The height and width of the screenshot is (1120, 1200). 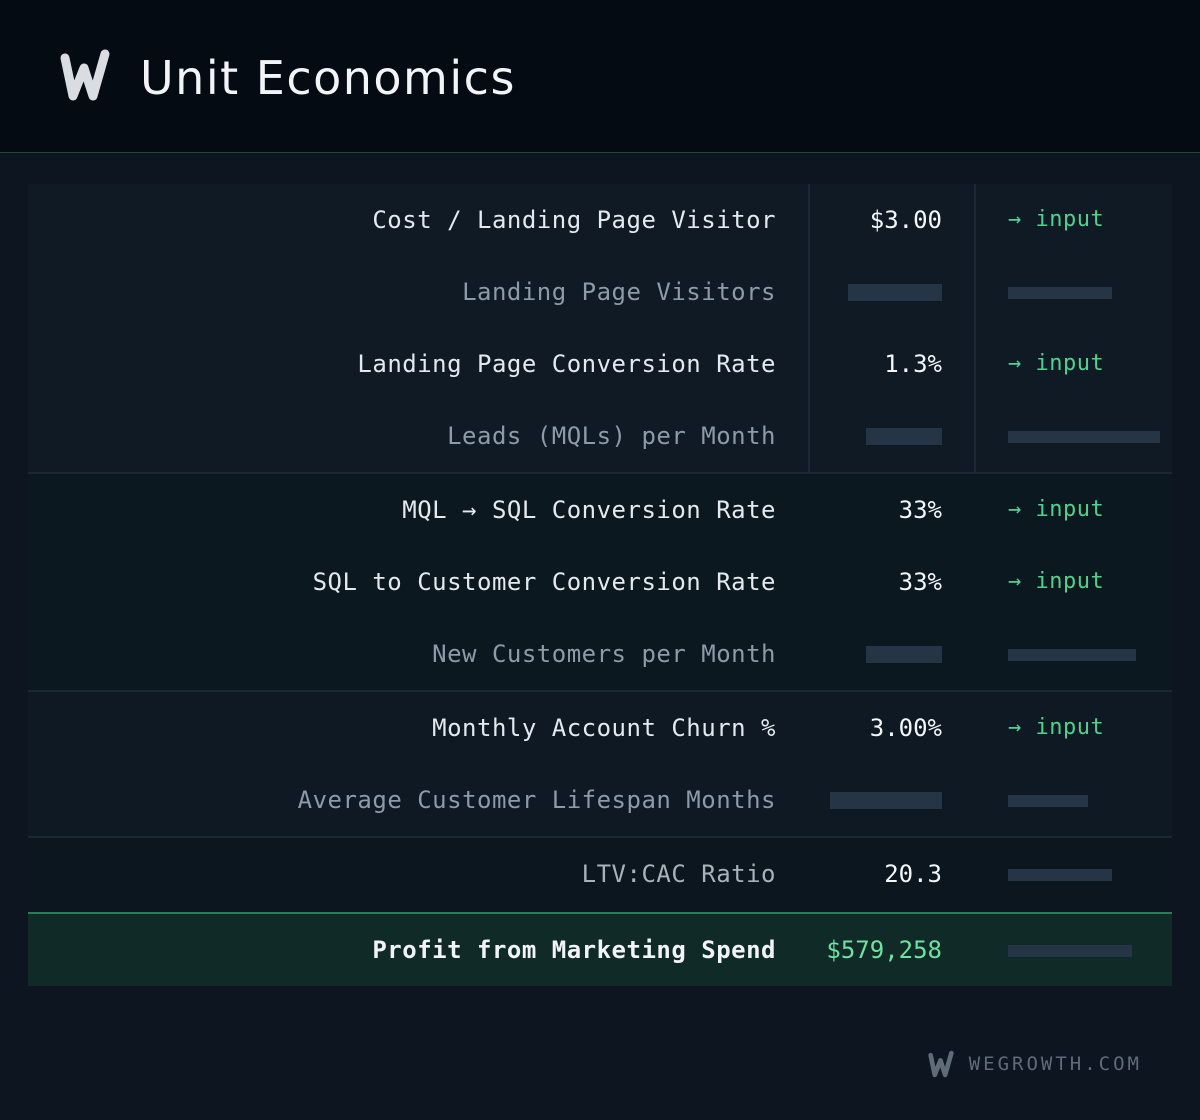 I want to click on page-title: Unit Economics, so click(x=328, y=78).